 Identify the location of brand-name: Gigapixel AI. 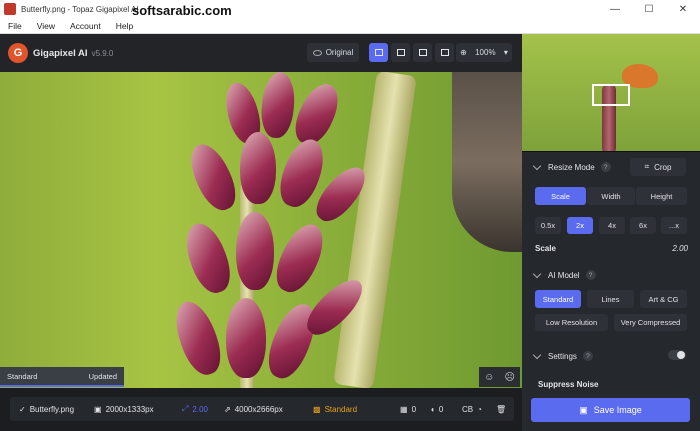
(60, 53).